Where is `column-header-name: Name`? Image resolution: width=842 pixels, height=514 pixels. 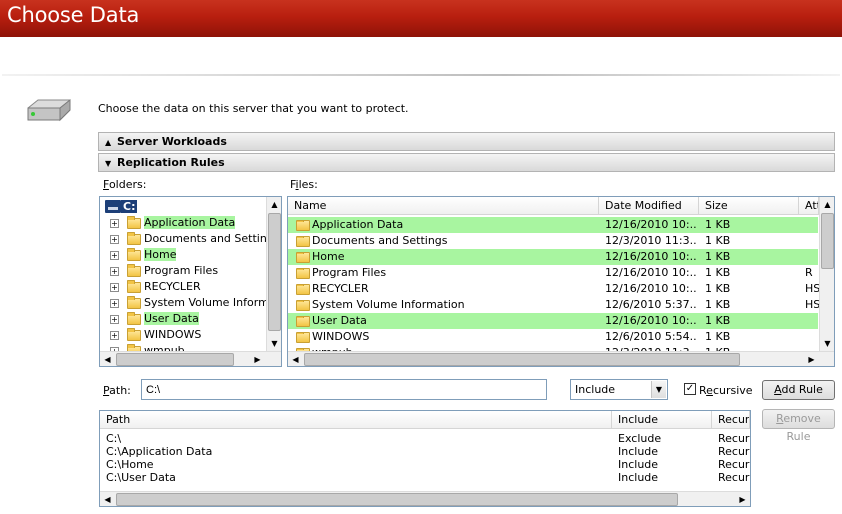 column-header-name: Name is located at coordinates (443, 206).